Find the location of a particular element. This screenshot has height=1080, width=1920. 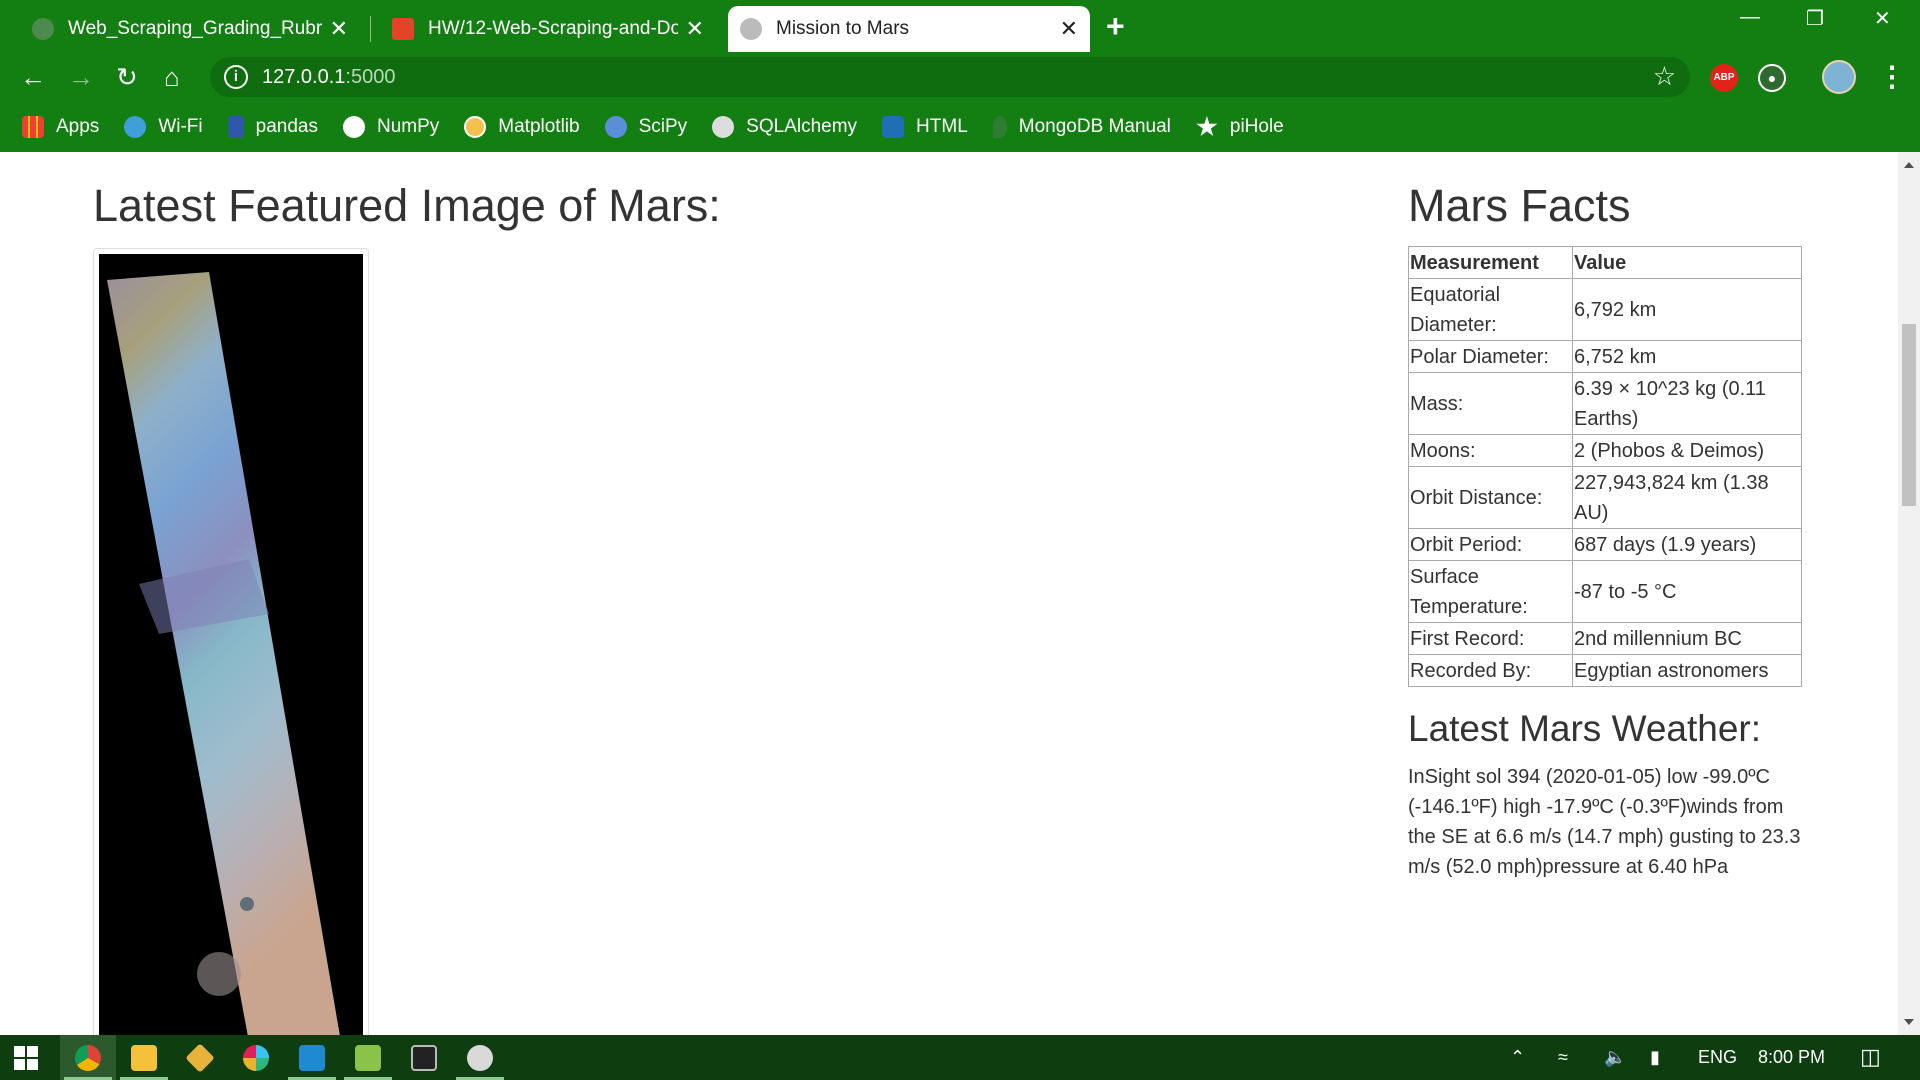

bookmark-wifi: Wi-Fi is located at coordinates (163, 127).